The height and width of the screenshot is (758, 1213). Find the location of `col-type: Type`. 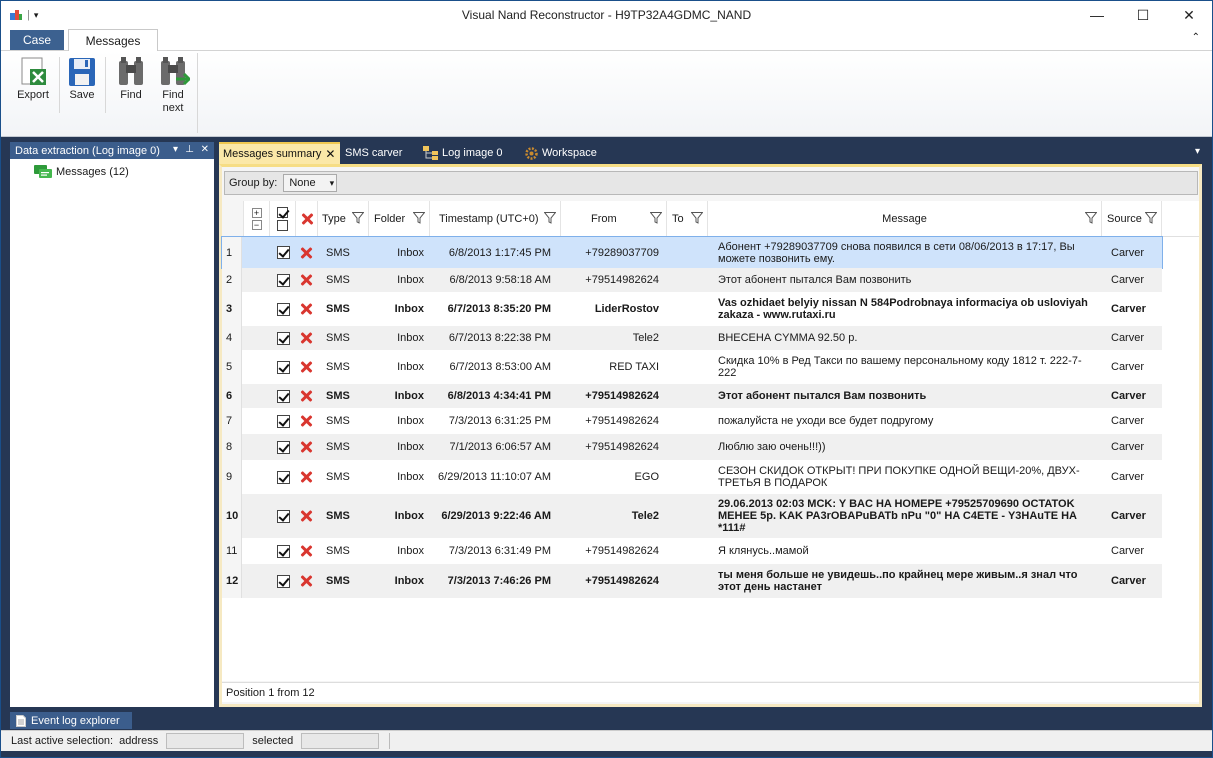

col-type: Type is located at coordinates (343, 219).